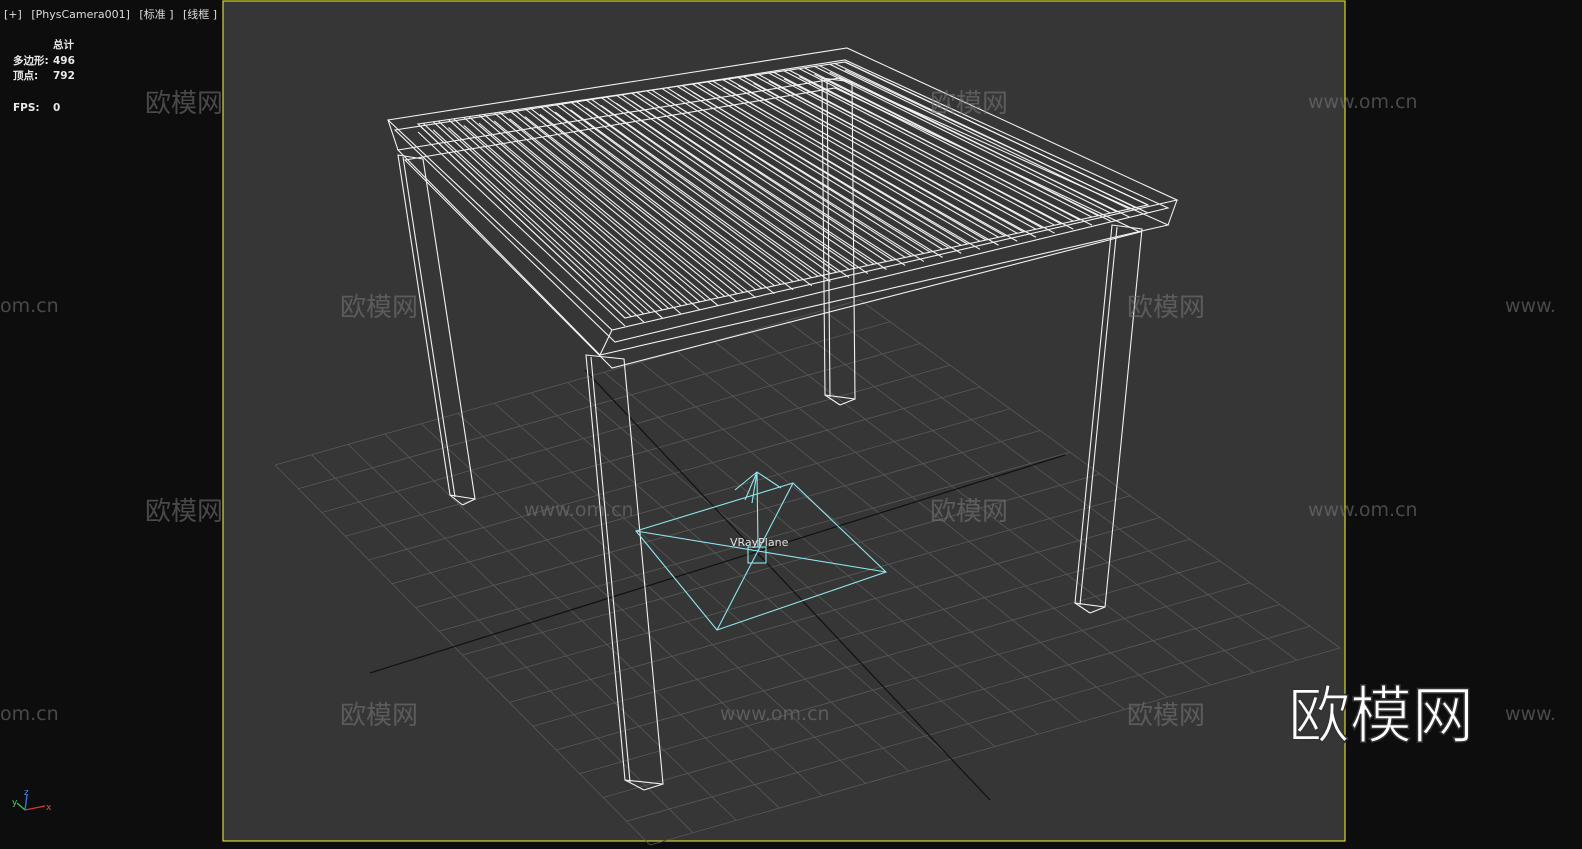 Image resolution: width=1582 pixels, height=849 pixels. What do you see at coordinates (156, 14) in the screenshot?
I see `viewport-shading-standard: [标准 ]` at bounding box center [156, 14].